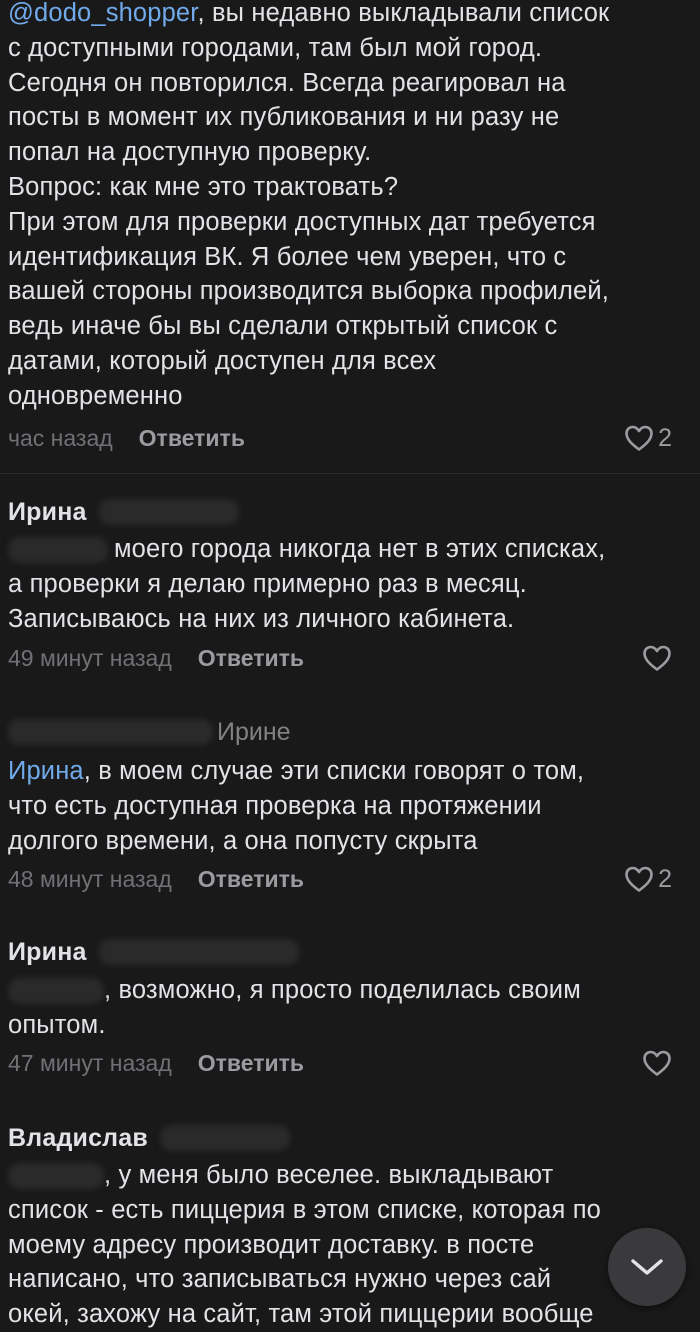 The width and height of the screenshot is (700, 1332). What do you see at coordinates (110, 732) in the screenshot?
I see `redacted-author` at bounding box center [110, 732].